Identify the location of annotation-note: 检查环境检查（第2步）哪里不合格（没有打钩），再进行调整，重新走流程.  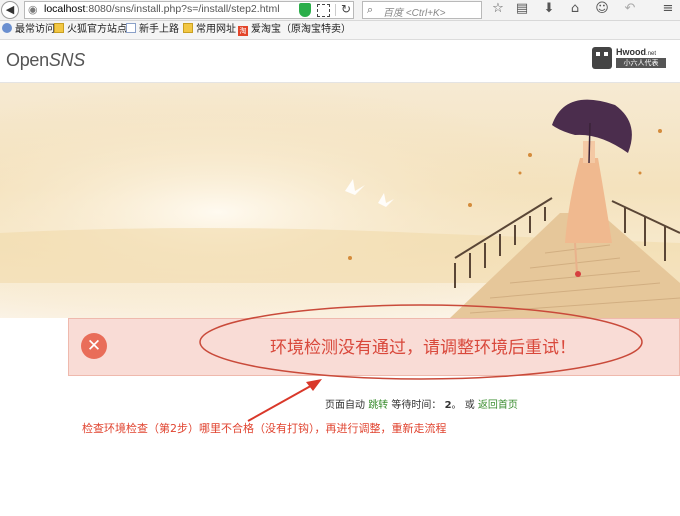
(264, 428).